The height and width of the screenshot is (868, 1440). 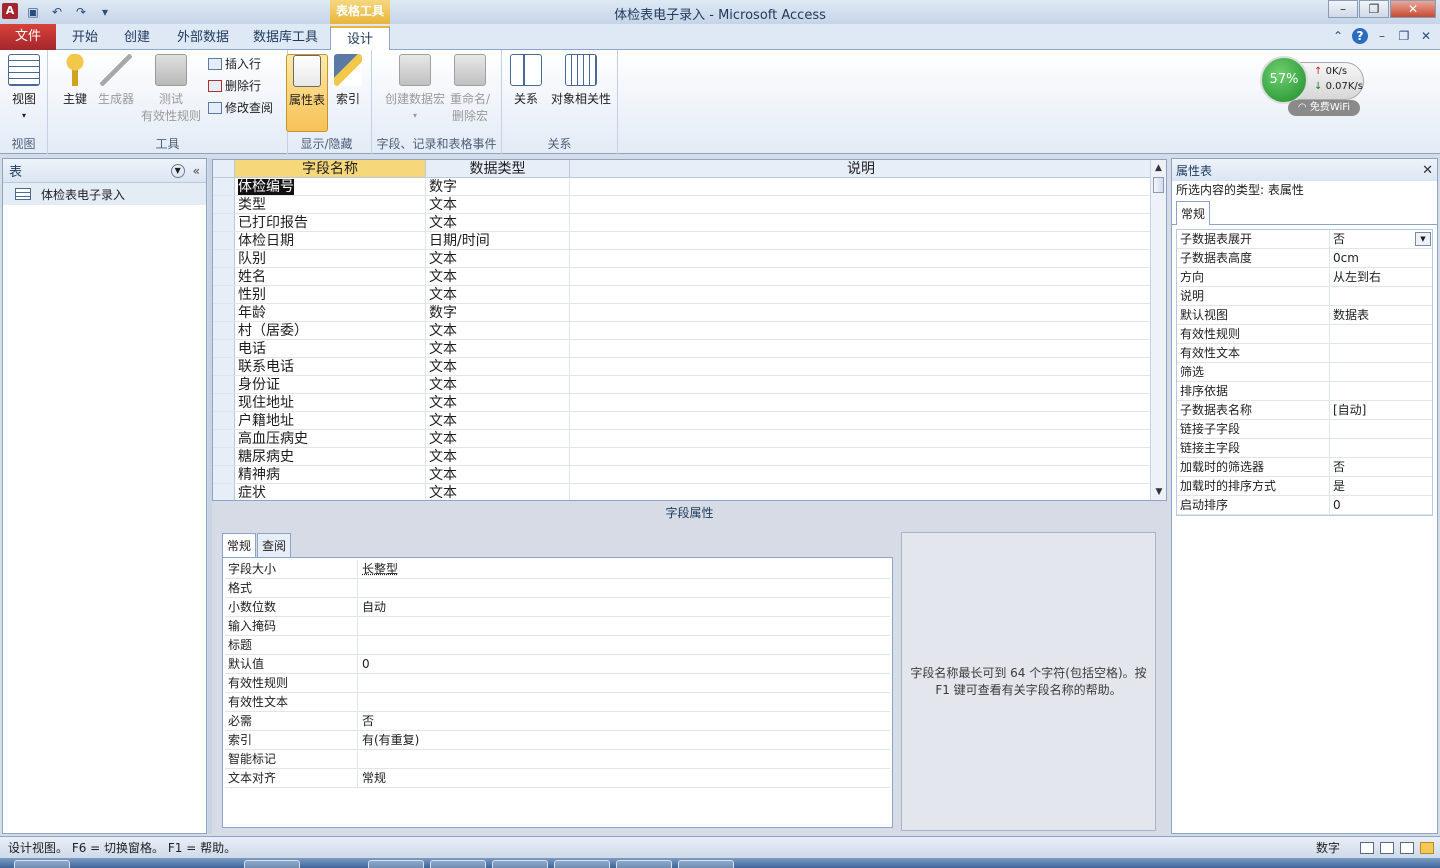 I want to click on table-row: 现住地址 文本, so click(x=683, y=403).